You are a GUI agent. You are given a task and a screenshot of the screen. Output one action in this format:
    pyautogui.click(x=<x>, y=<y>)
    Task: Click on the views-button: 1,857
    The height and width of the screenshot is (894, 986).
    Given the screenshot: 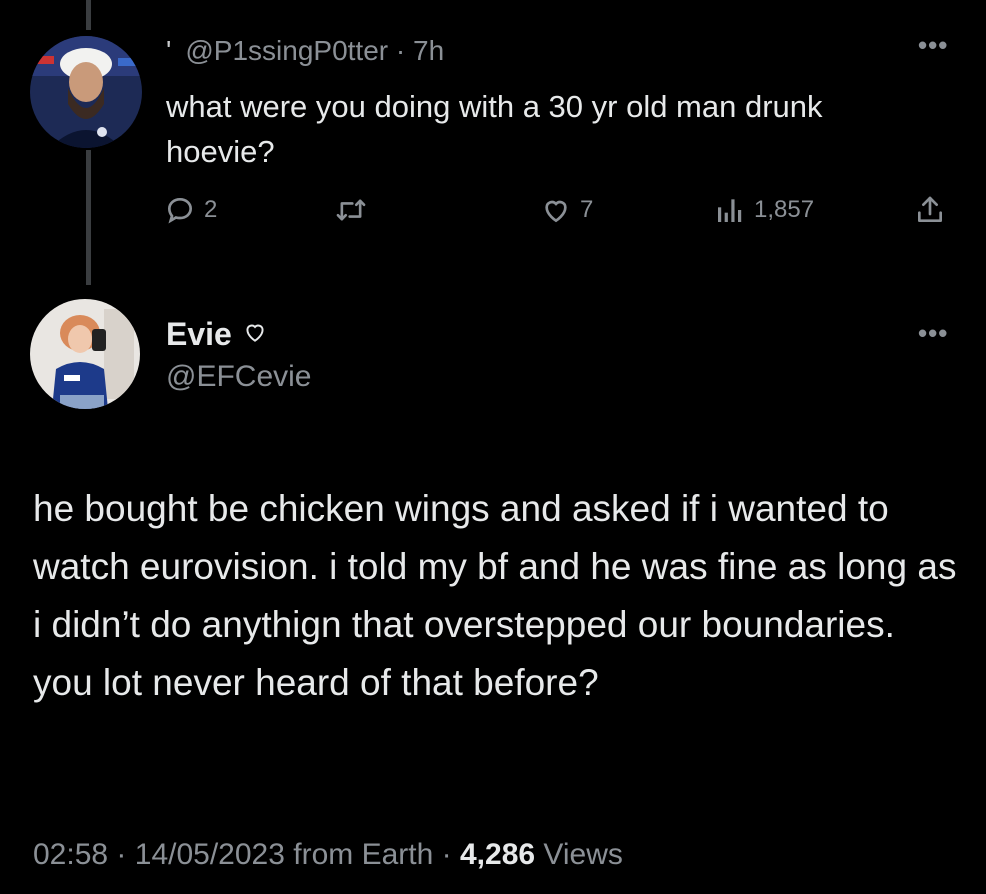 What is the action you would take?
    pyautogui.click(x=764, y=210)
    